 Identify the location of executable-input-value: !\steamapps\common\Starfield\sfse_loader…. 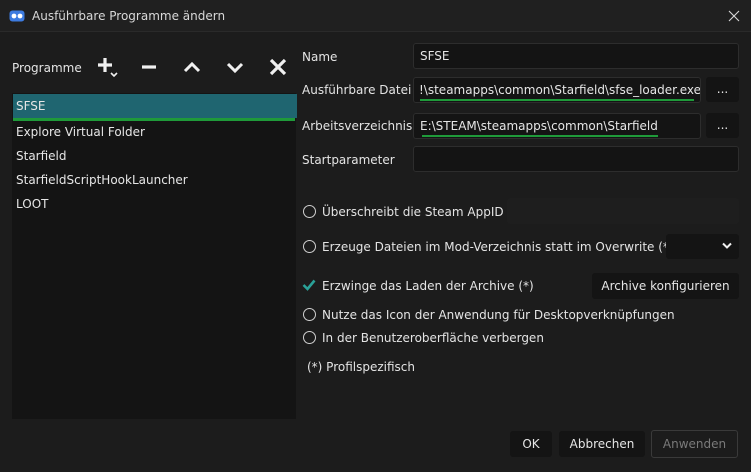
(560, 90).